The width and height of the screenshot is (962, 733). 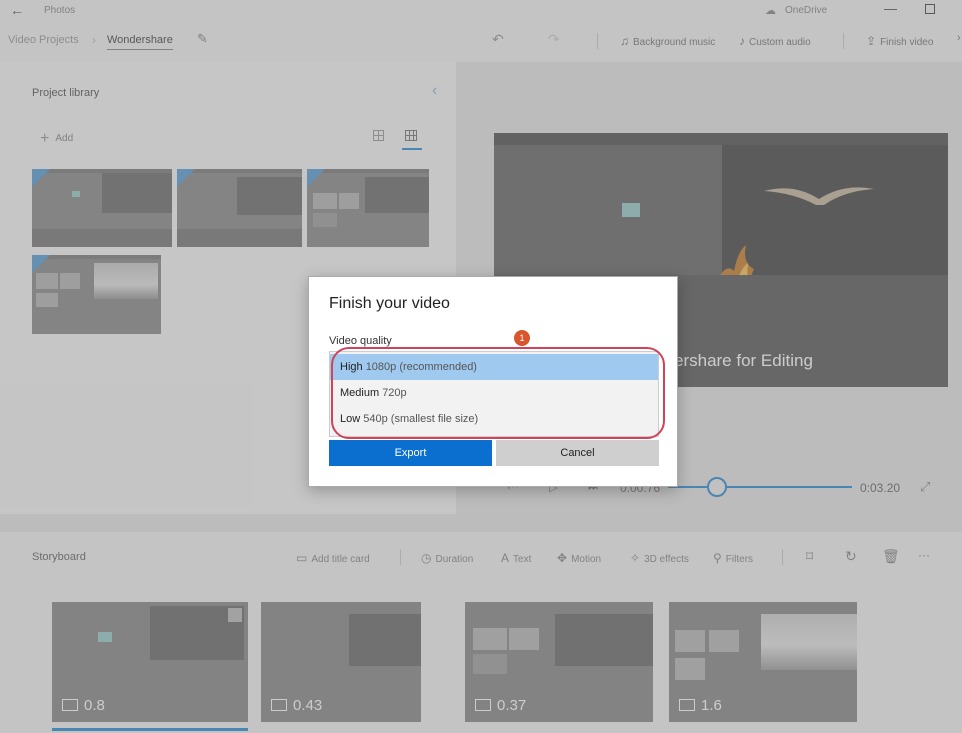 What do you see at coordinates (410, 453) in the screenshot?
I see `export-button: Export` at bounding box center [410, 453].